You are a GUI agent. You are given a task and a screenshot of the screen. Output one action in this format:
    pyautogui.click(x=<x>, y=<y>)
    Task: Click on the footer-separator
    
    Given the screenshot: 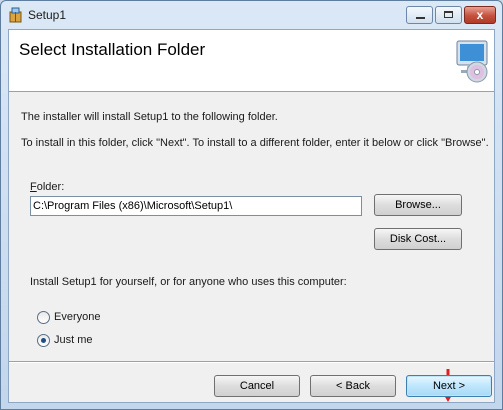 What is the action you would take?
    pyautogui.click(x=251, y=362)
    